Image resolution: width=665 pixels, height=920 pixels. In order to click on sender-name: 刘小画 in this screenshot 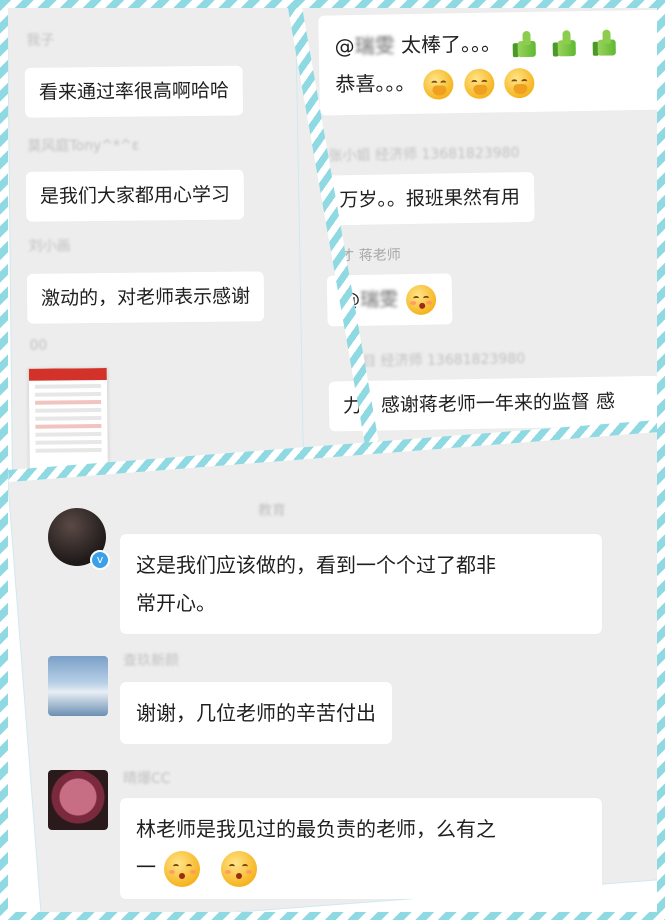, I will do `click(49, 246)`.